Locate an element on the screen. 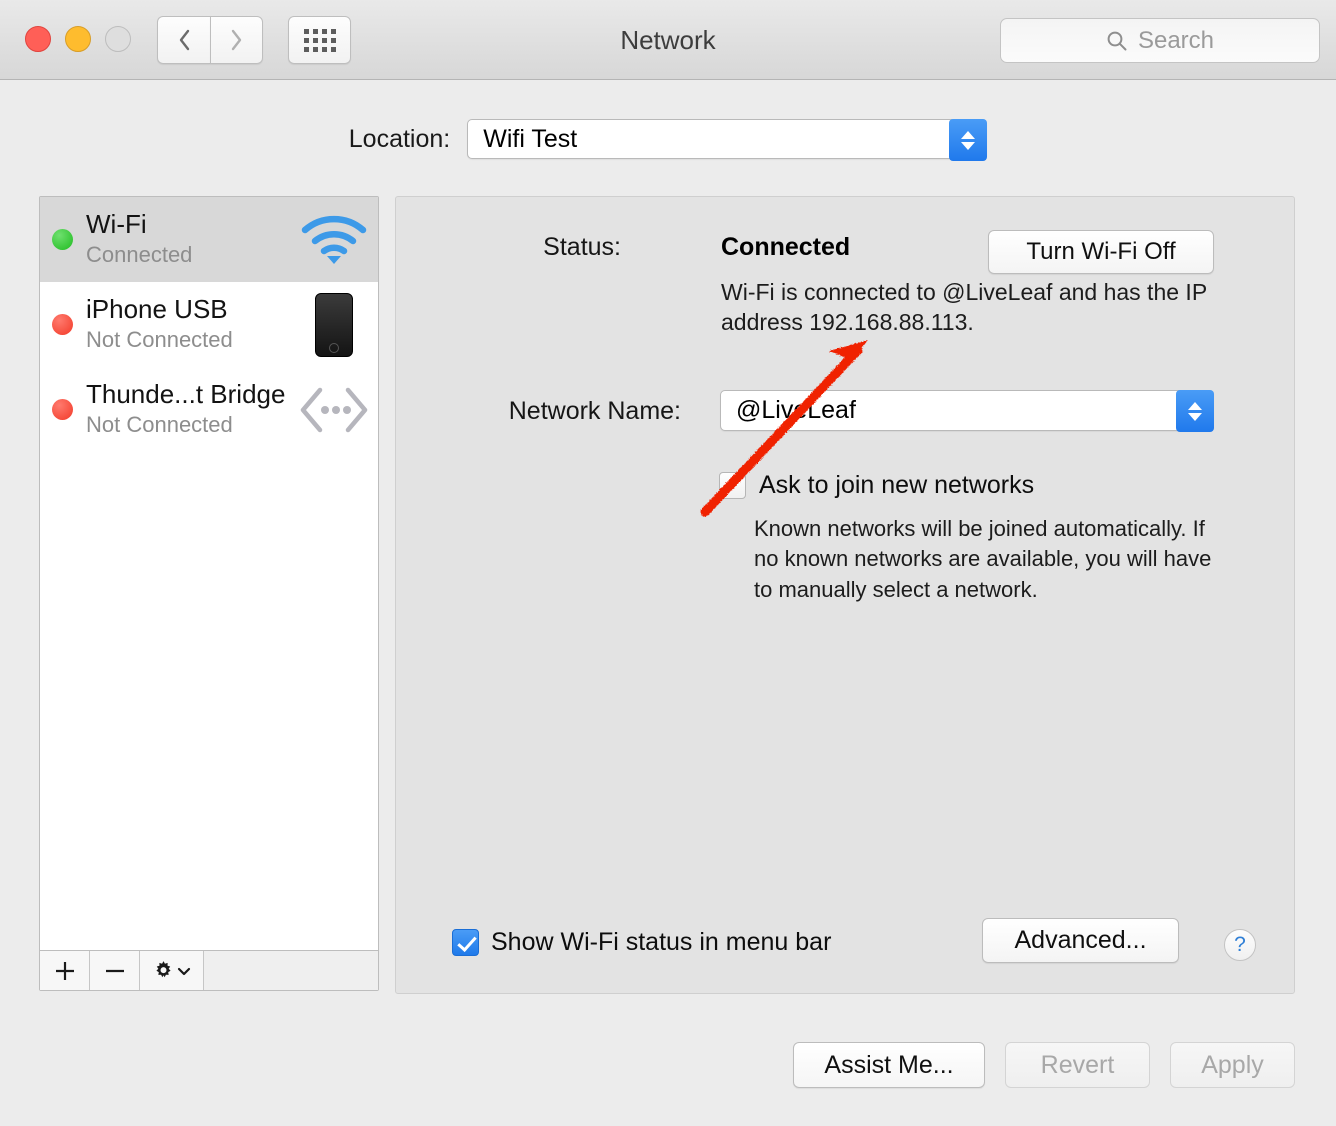  thunderbolt-bridge-icon is located at coordinates (334, 410).